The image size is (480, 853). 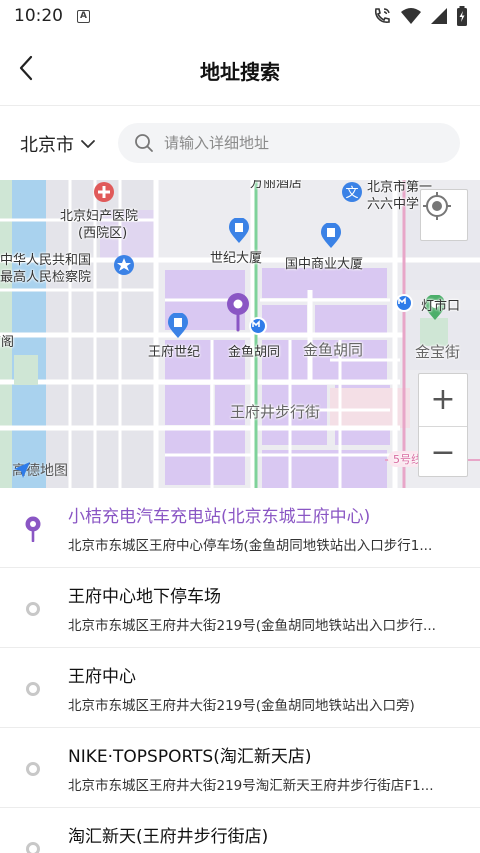 I want to click on signal-icon, so click(x=439, y=16).